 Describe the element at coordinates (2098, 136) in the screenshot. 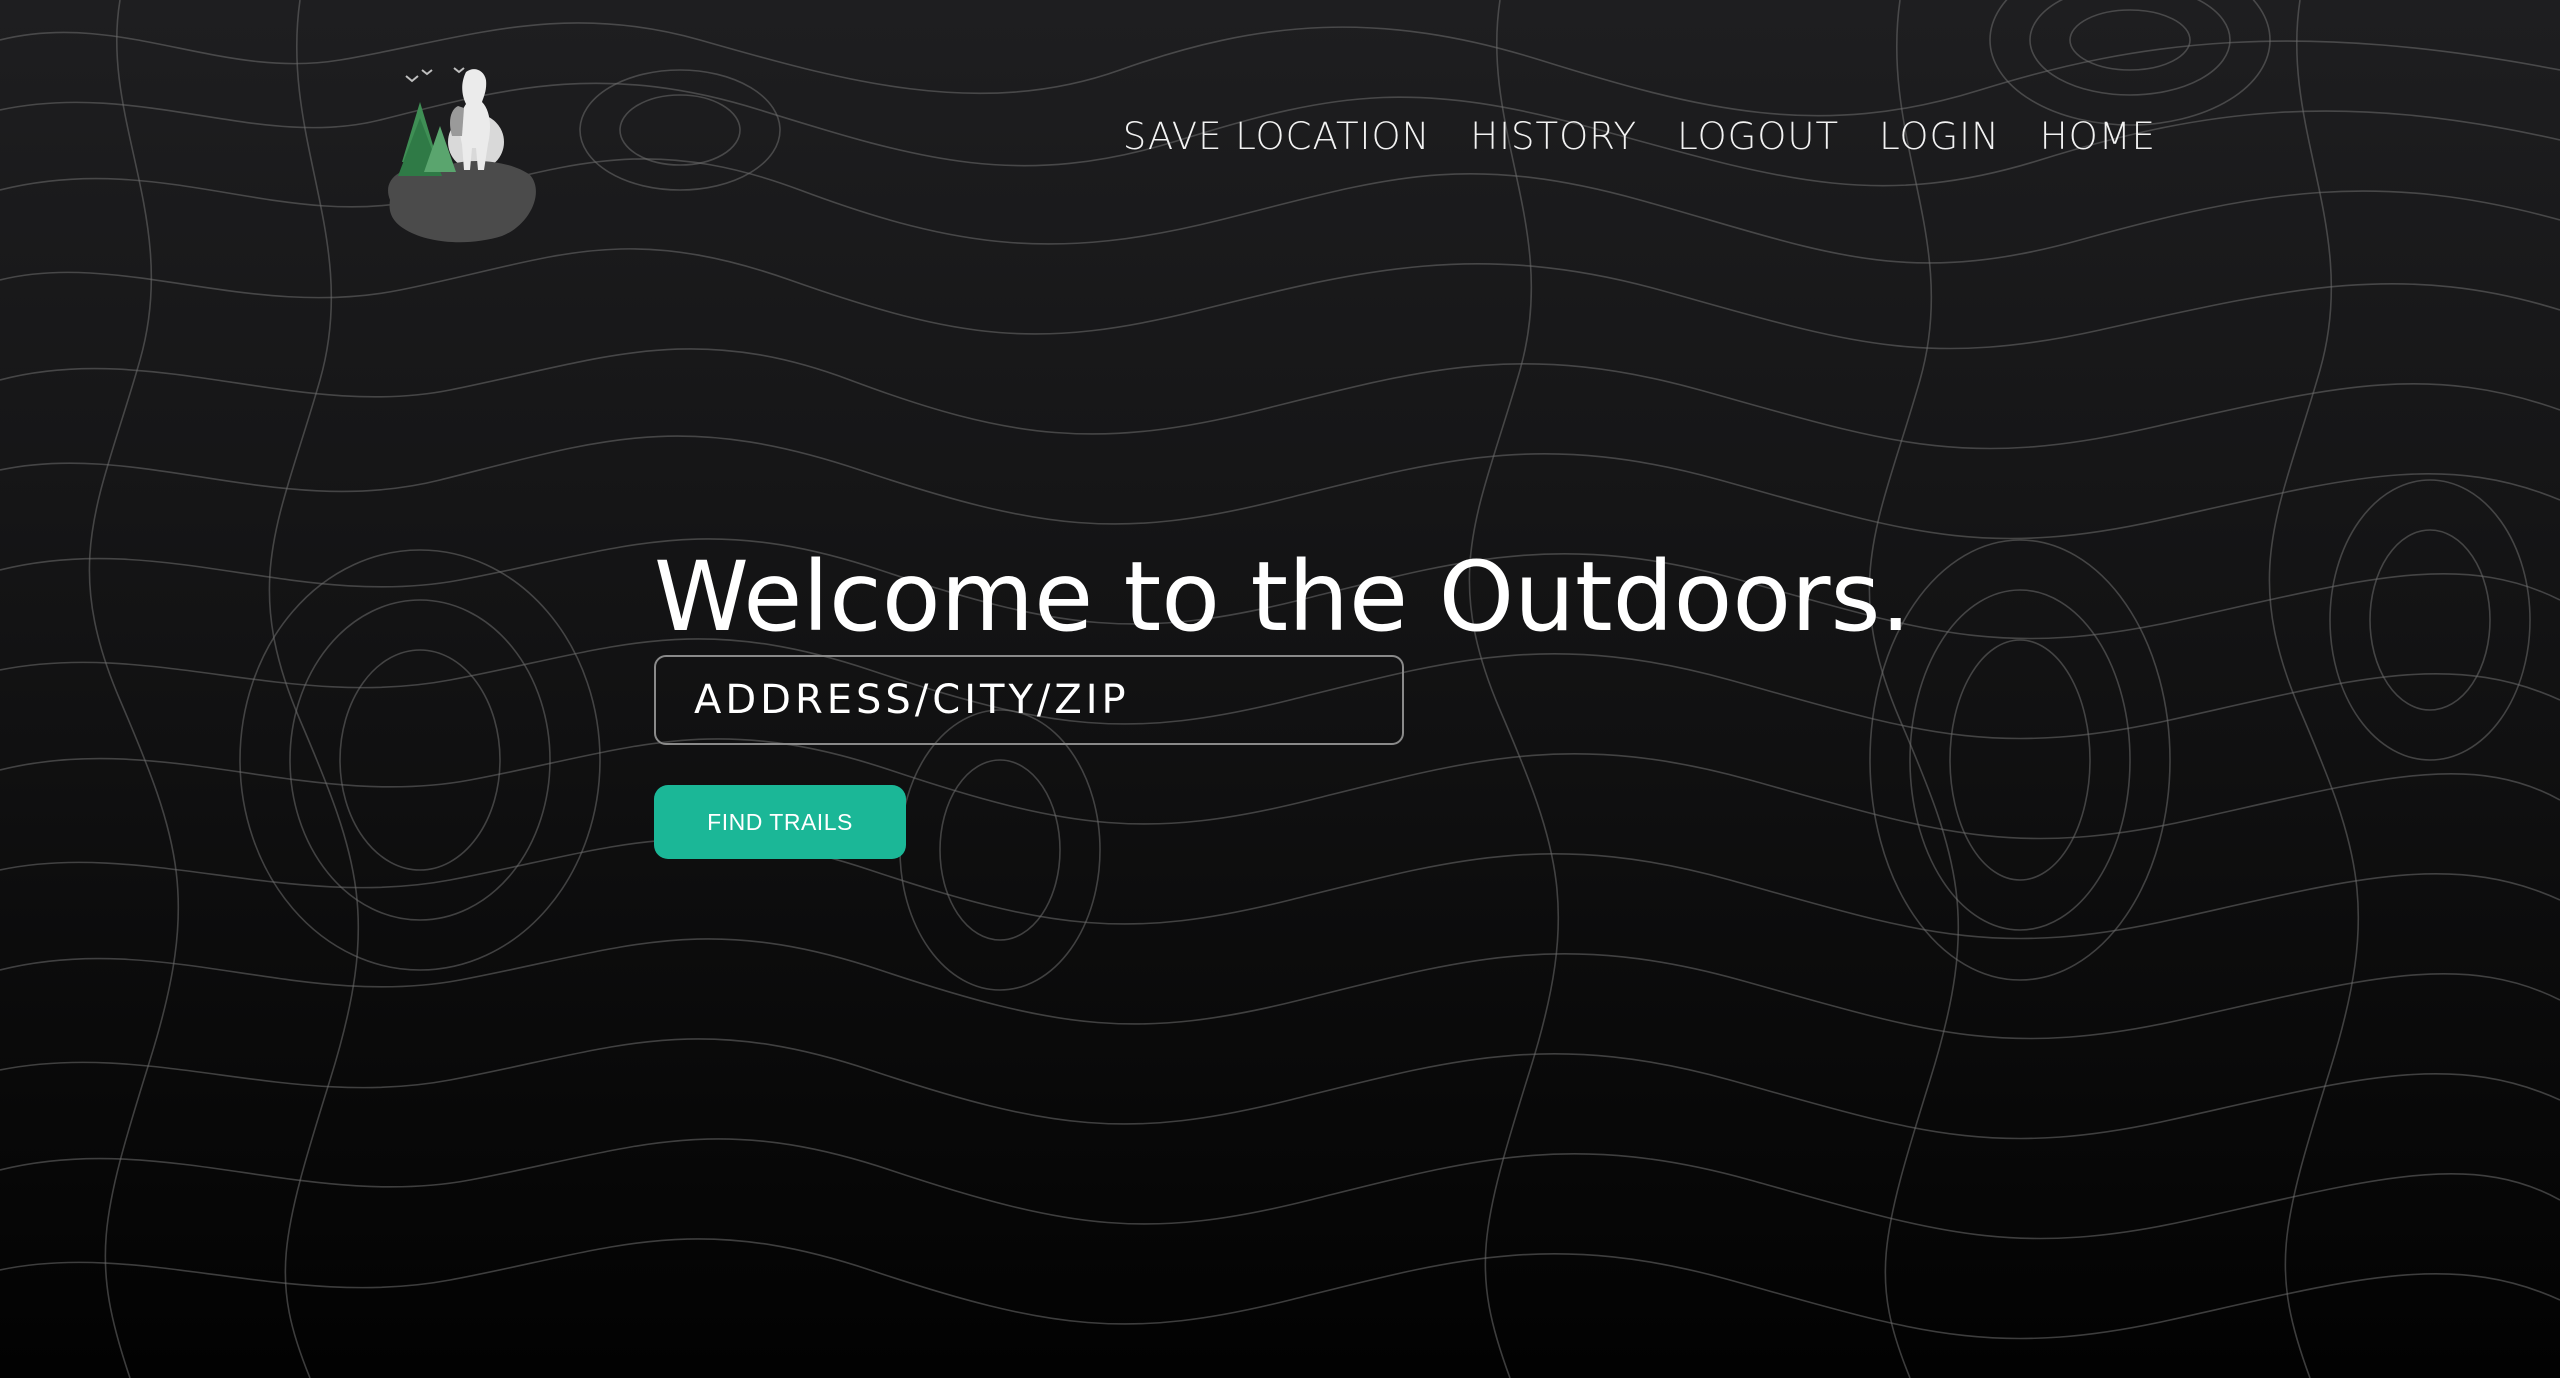

I see `nav-home: HOME` at that location.